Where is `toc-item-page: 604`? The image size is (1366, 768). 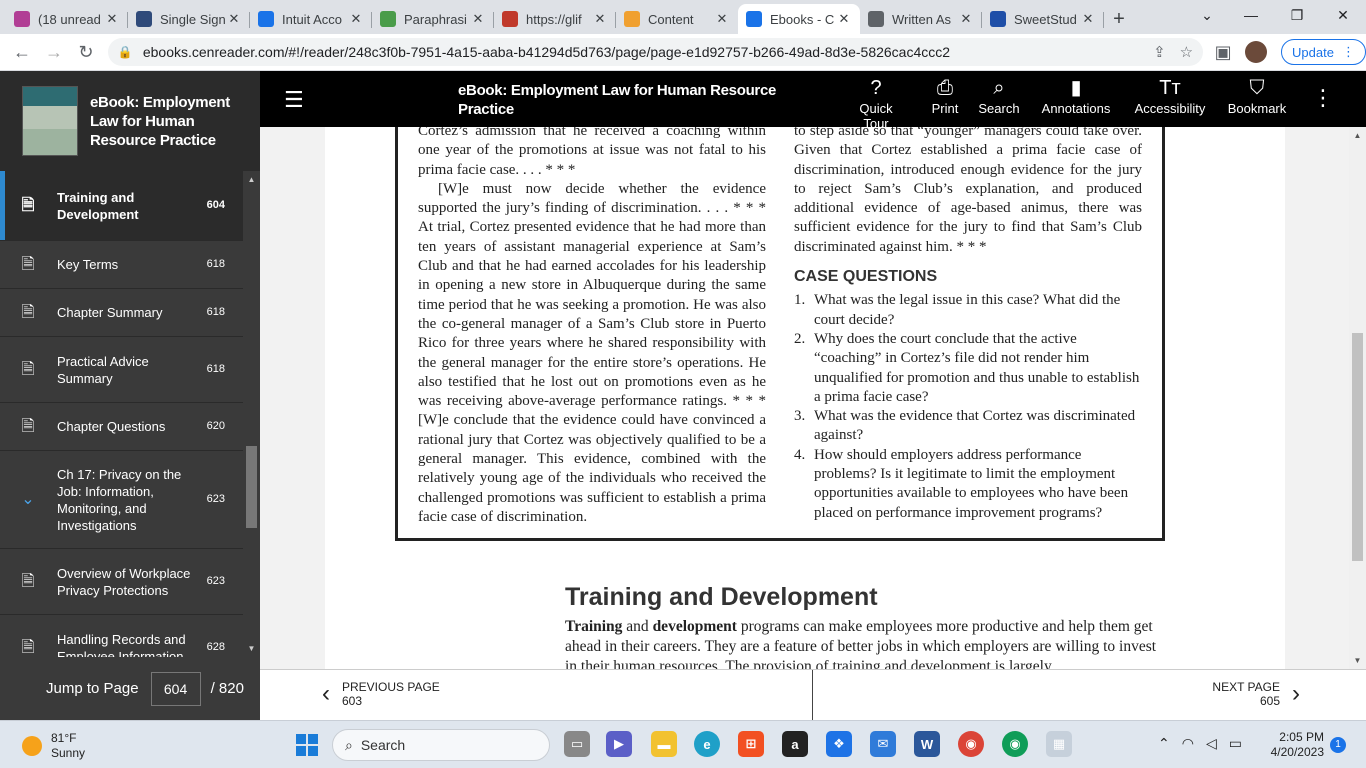
toc-item-page: 604 is located at coordinates (215, 205).